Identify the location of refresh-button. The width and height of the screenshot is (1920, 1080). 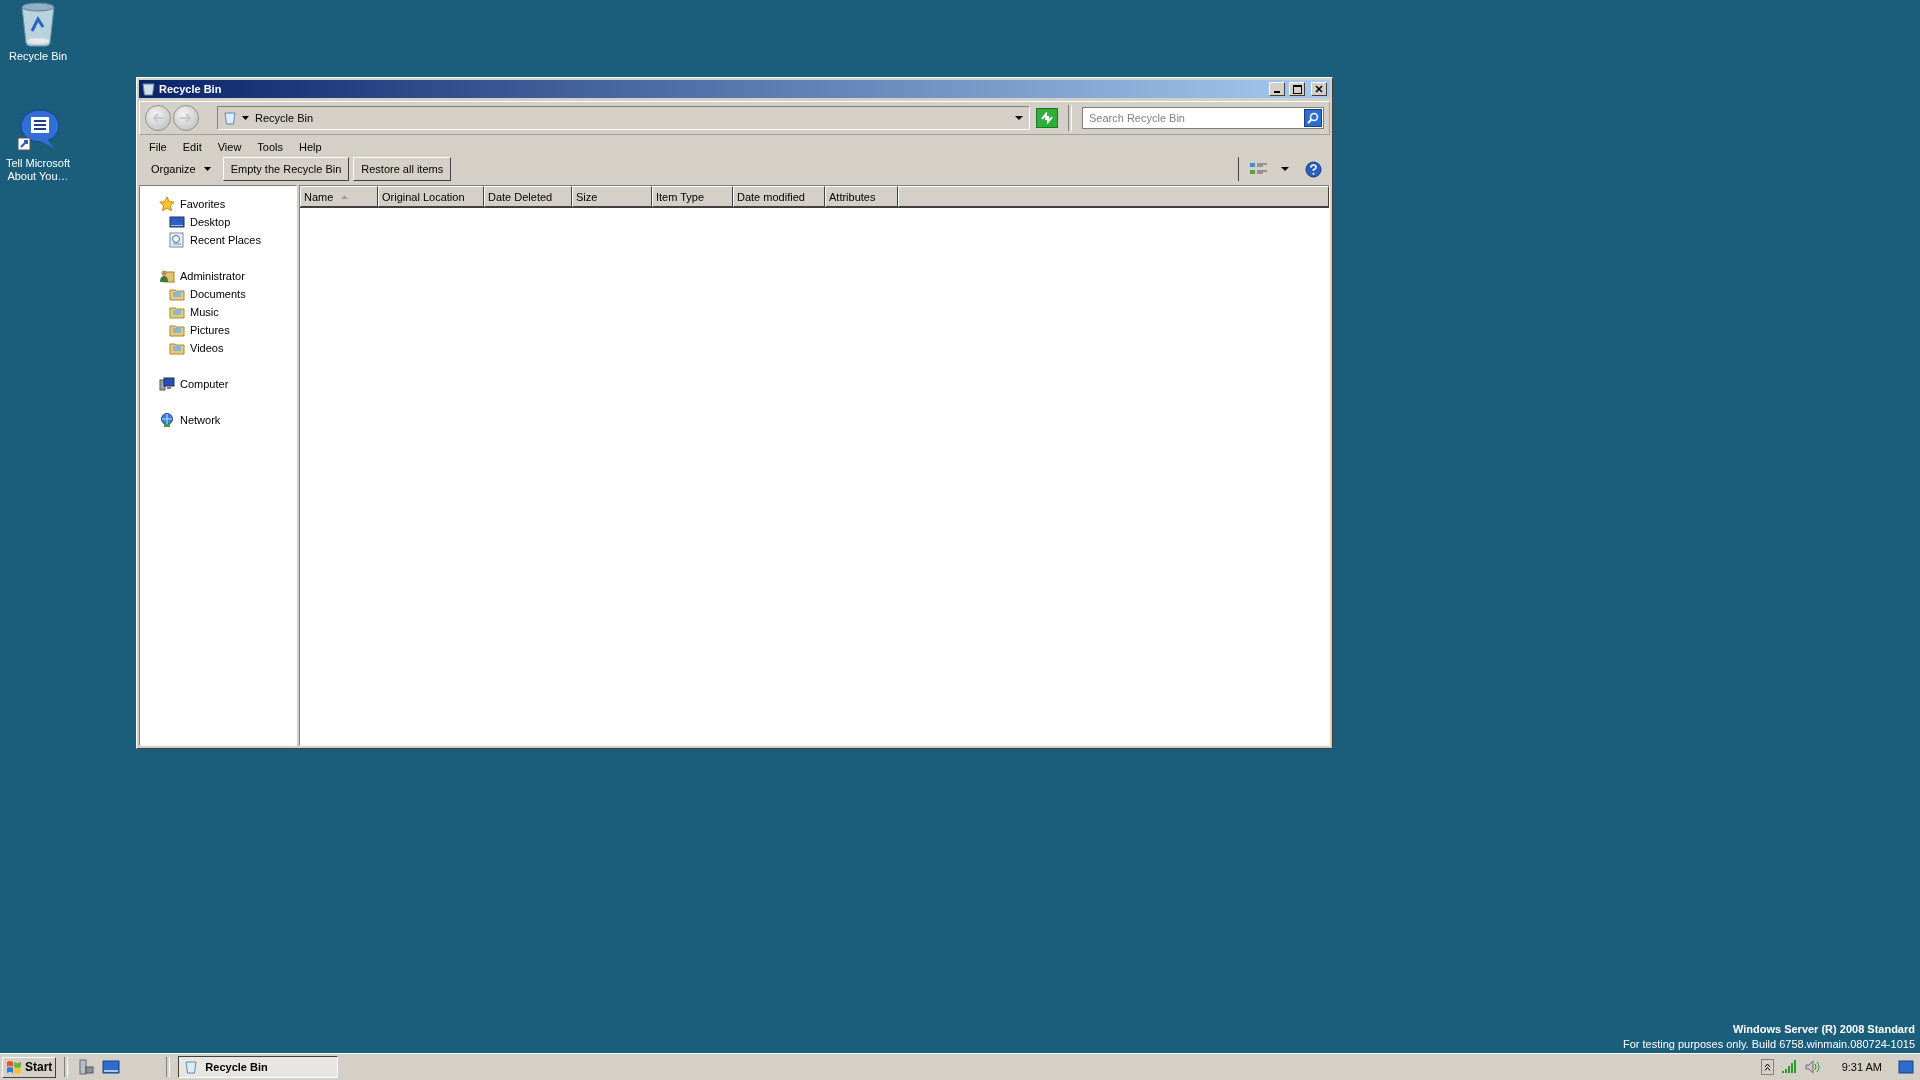
(1047, 118).